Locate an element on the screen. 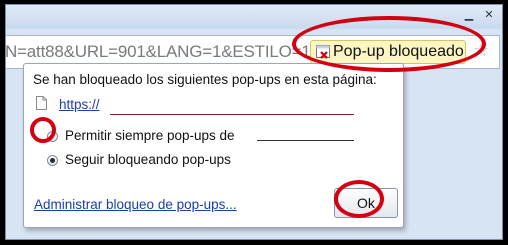 Image resolution: width=508 pixels, height=245 pixels. blocked-popup-link: https:// is located at coordinates (79, 104).